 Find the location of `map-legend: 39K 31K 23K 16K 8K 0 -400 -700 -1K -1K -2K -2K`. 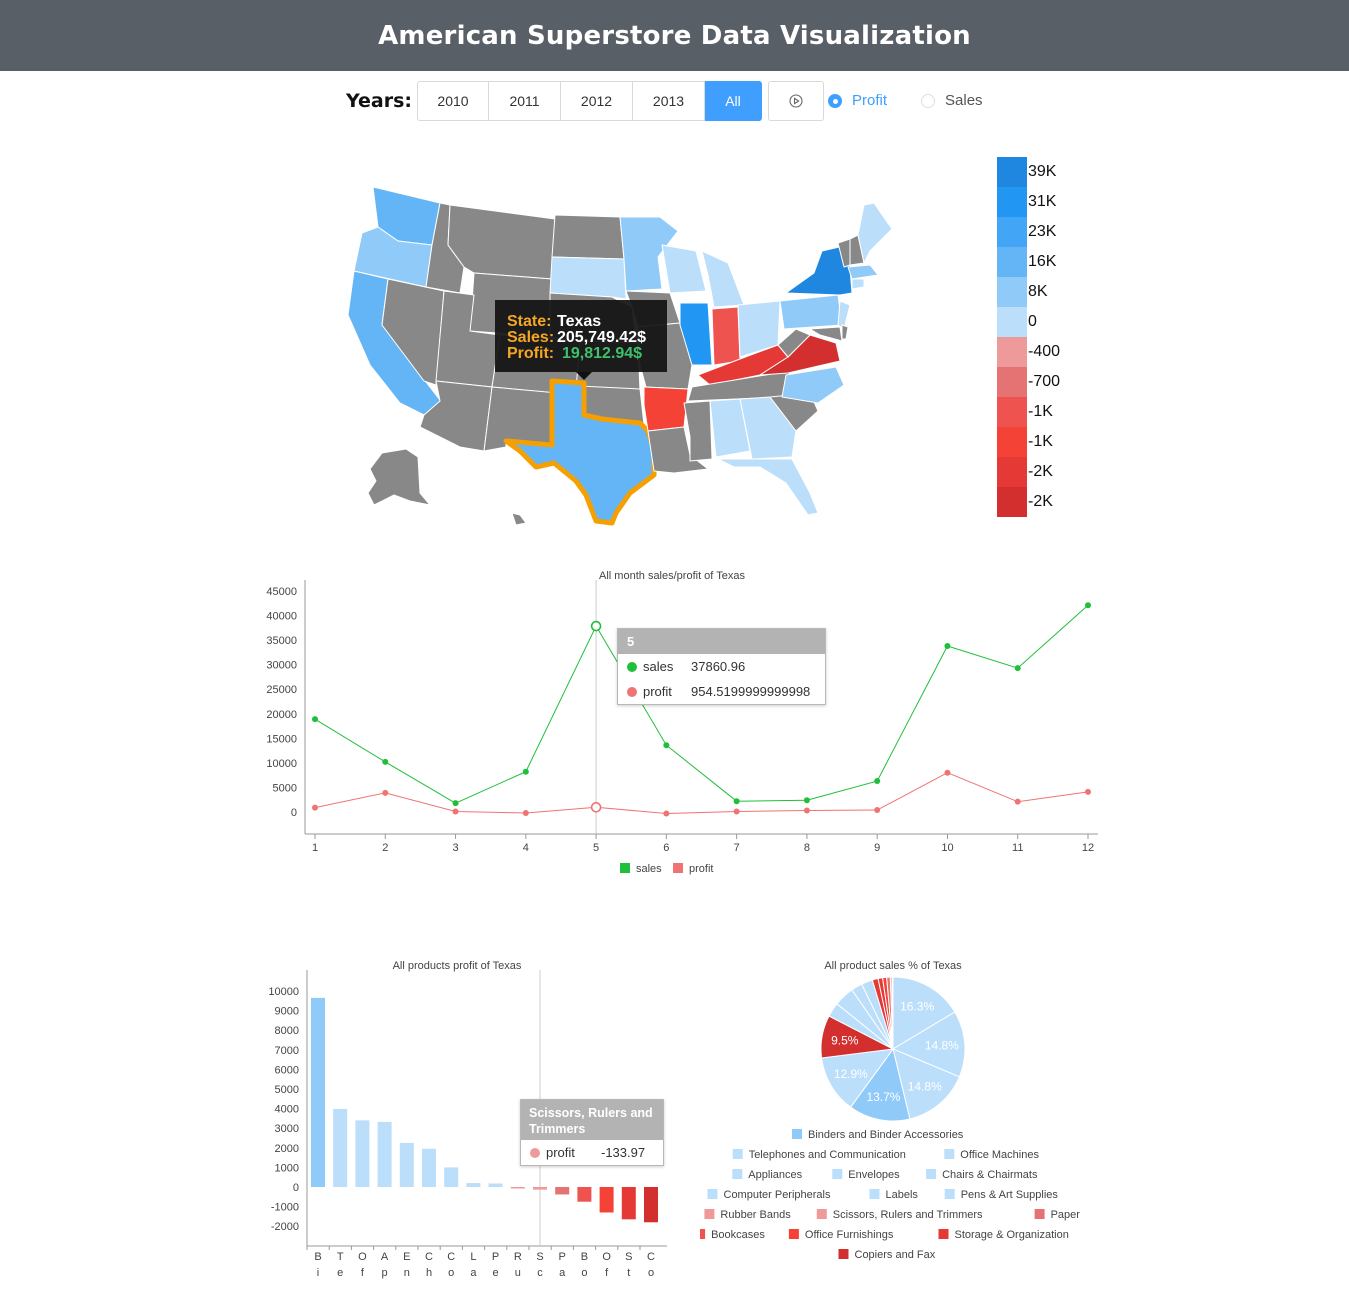

map-legend: 39K 31K 23K 16K 8K 0 -400 -700 -1K -1K -2K -2K is located at coordinates (1028, 337).